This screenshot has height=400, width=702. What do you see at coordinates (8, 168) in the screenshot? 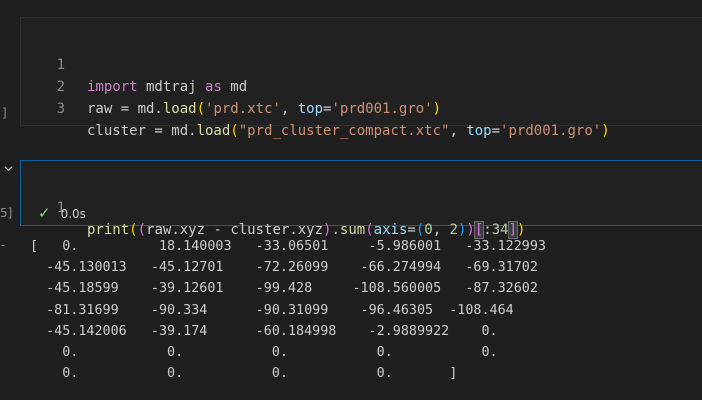
I see `chevron-down-icon` at bounding box center [8, 168].